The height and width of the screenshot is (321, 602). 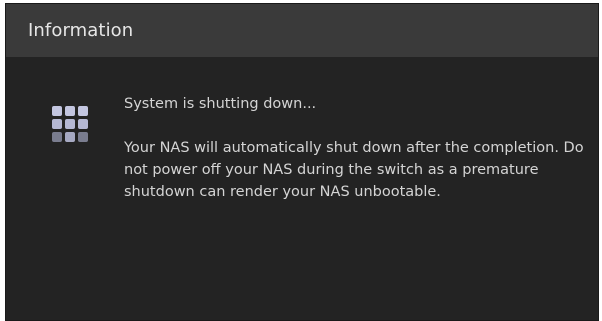 What do you see at coordinates (70, 124) in the screenshot?
I see `app-grid-icon` at bounding box center [70, 124].